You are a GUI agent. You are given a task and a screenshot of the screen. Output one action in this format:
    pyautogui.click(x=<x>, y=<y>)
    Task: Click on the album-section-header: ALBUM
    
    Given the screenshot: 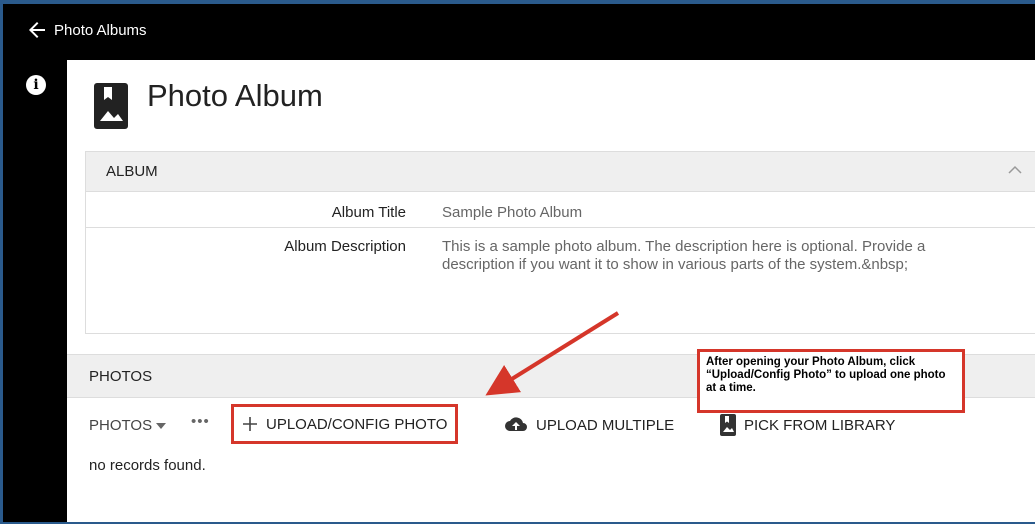 What is the action you would take?
    pyautogui.click(x=560, y=172)
    